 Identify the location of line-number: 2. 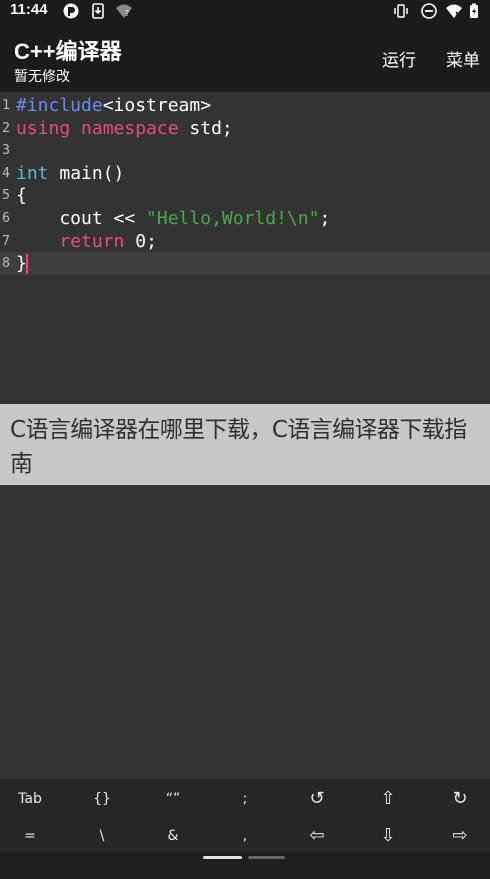
(6, 128).